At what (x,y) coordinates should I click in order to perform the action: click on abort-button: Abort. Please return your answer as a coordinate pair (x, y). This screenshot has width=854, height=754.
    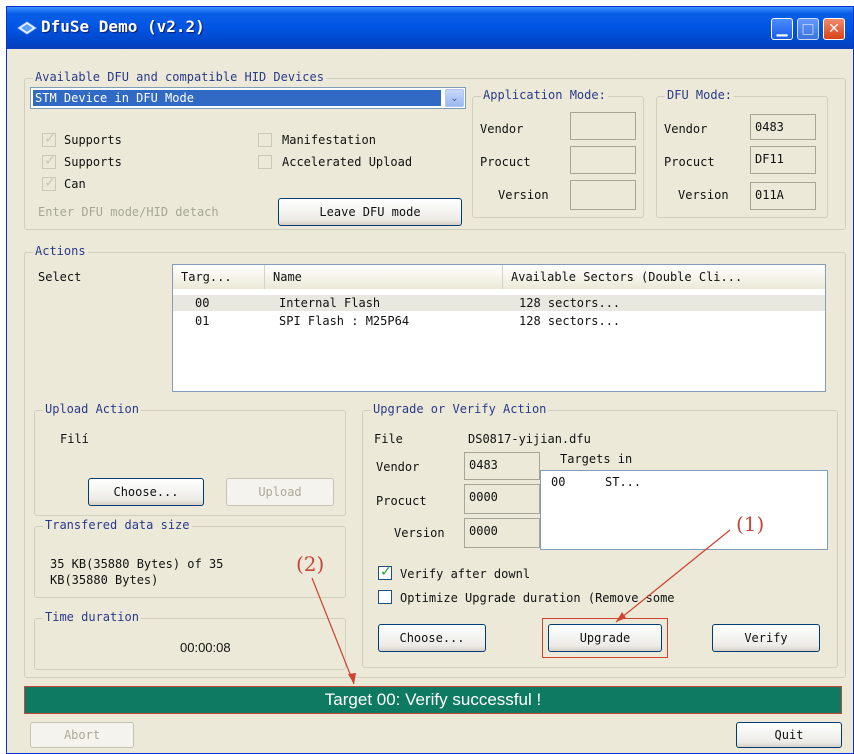
    Looking at the image, I should click on (82, 735).